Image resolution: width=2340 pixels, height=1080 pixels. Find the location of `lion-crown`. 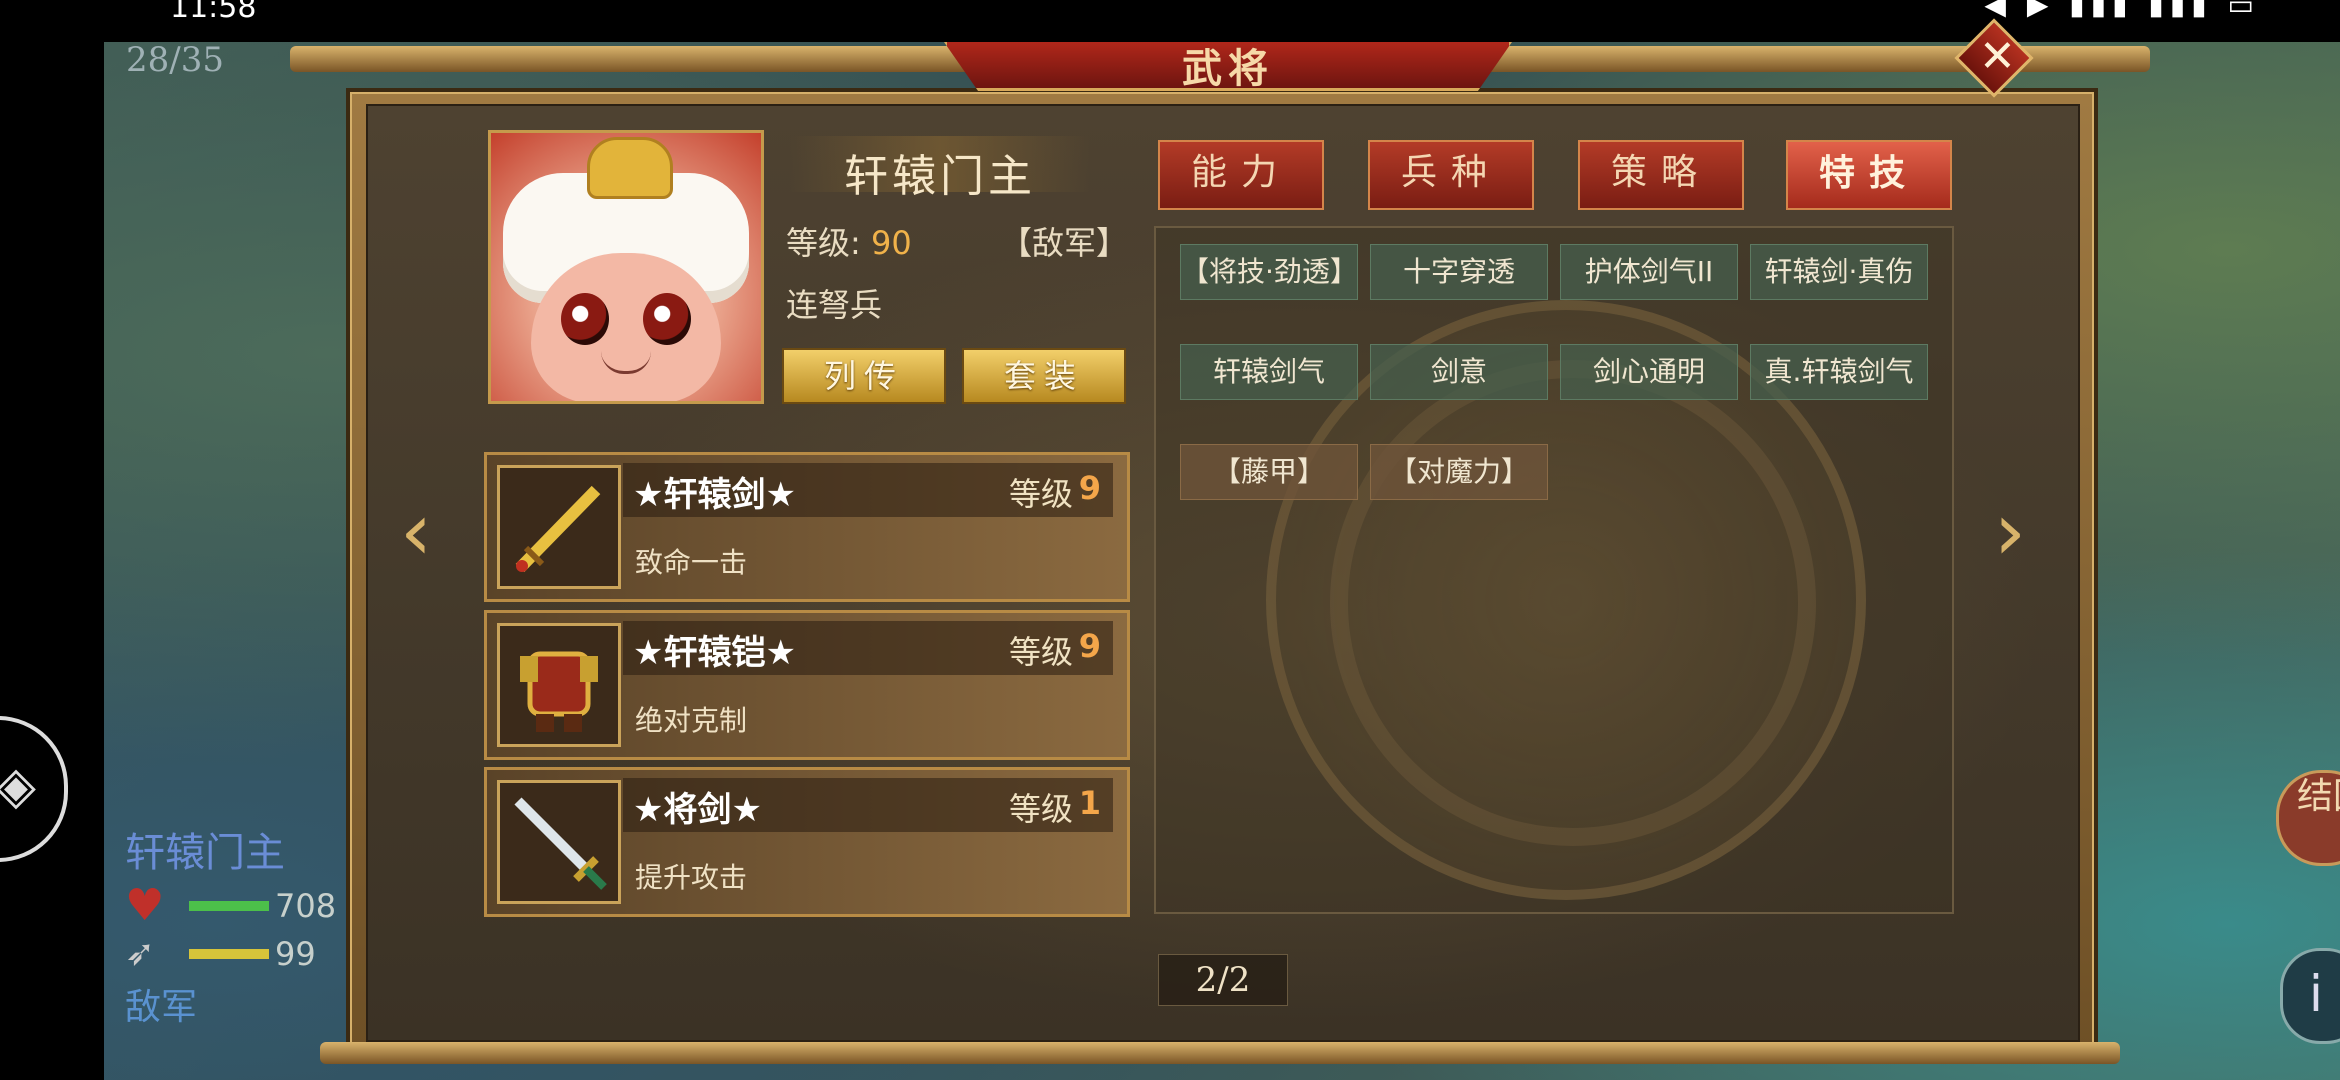

lion-crown is located at coordinates (630, 168).